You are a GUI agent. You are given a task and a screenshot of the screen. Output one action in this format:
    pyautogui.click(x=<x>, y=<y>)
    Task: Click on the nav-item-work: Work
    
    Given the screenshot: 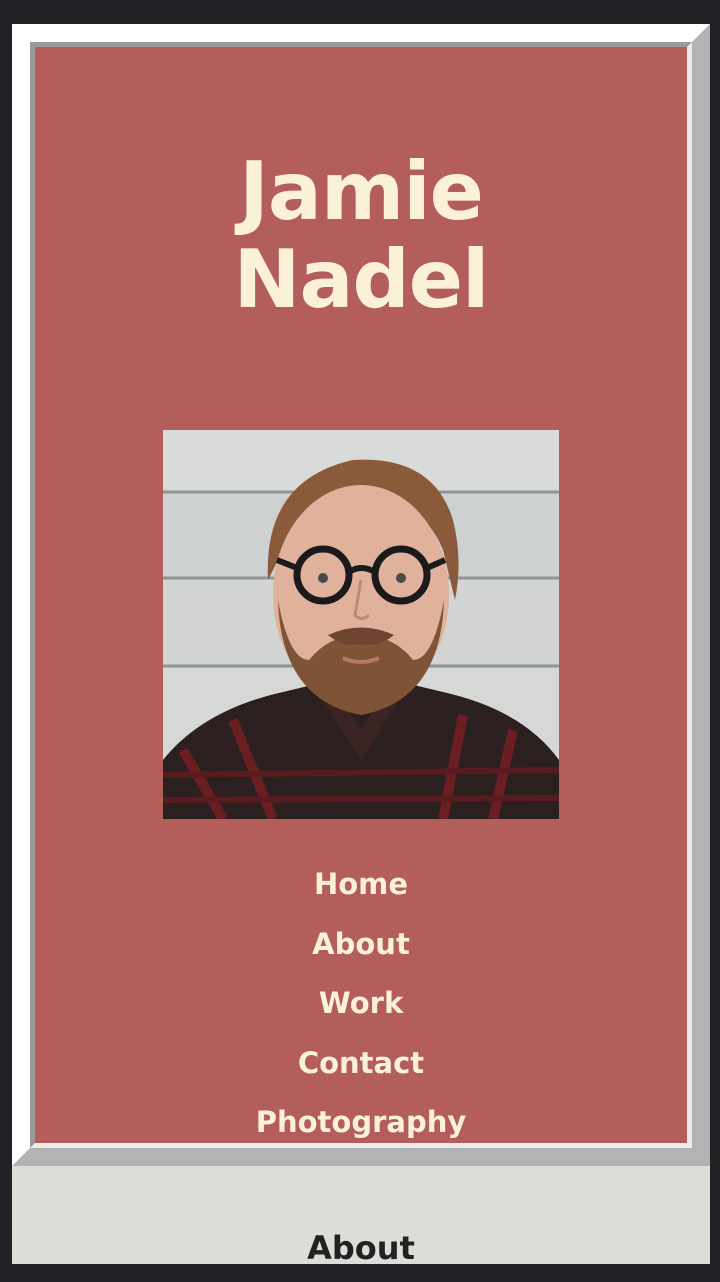 What is the action you would take?
    pyautogui.click(x=361, y=1004)
    